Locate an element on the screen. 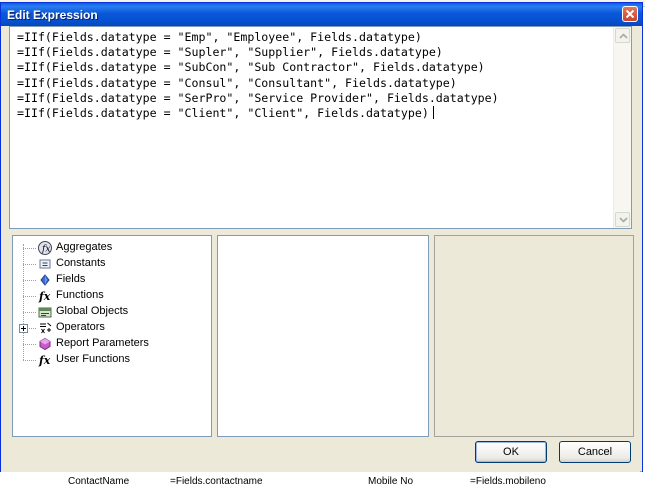  aggregates-icon: fx is located at coordinates (45, 248).